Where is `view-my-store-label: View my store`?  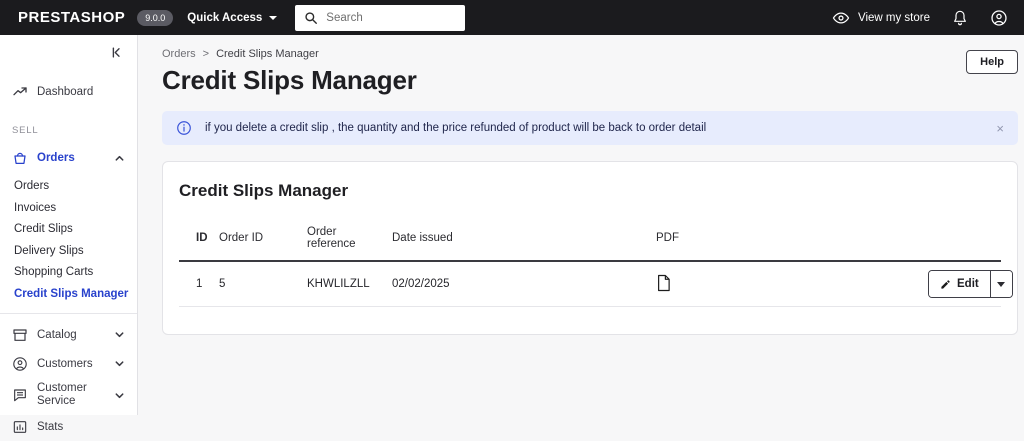 view-my-store-label: View my store is located at coordinates (893, 17).